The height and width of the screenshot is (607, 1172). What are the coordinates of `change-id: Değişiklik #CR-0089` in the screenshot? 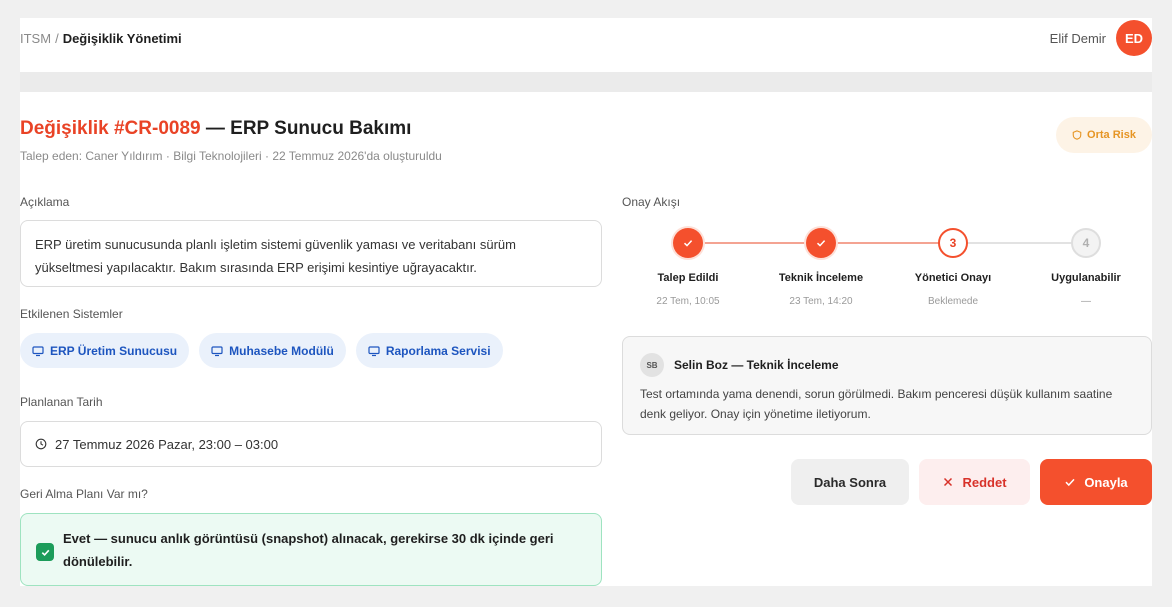 It's located at (110, 128).